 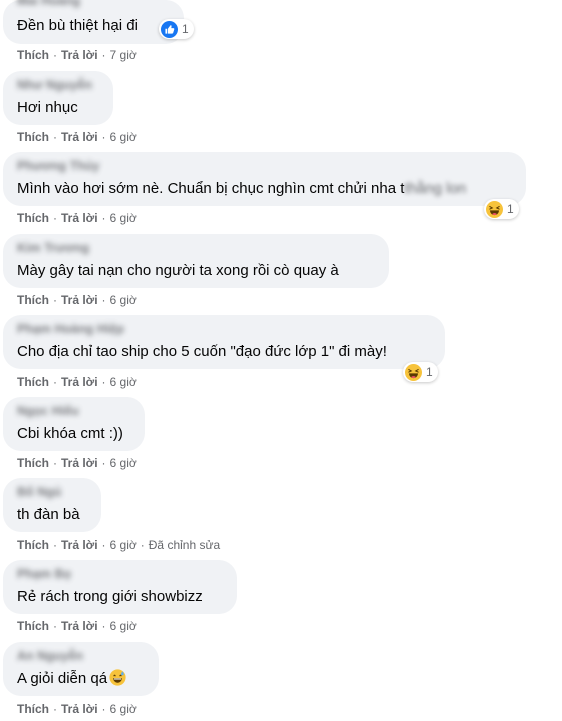 I want to click on comment: Như Nguyễn Hơi nhục, so click(x=58, y=98).